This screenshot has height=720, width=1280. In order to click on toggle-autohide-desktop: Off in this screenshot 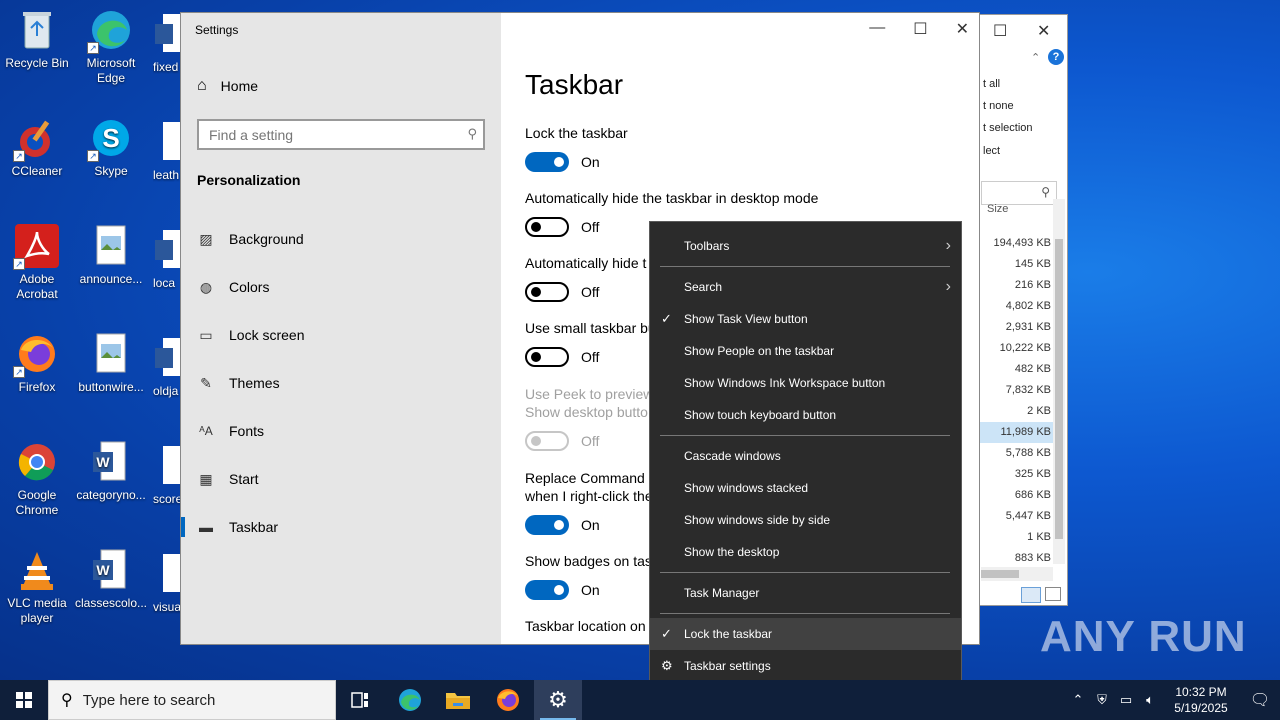, I will do `click(562, 227)`.